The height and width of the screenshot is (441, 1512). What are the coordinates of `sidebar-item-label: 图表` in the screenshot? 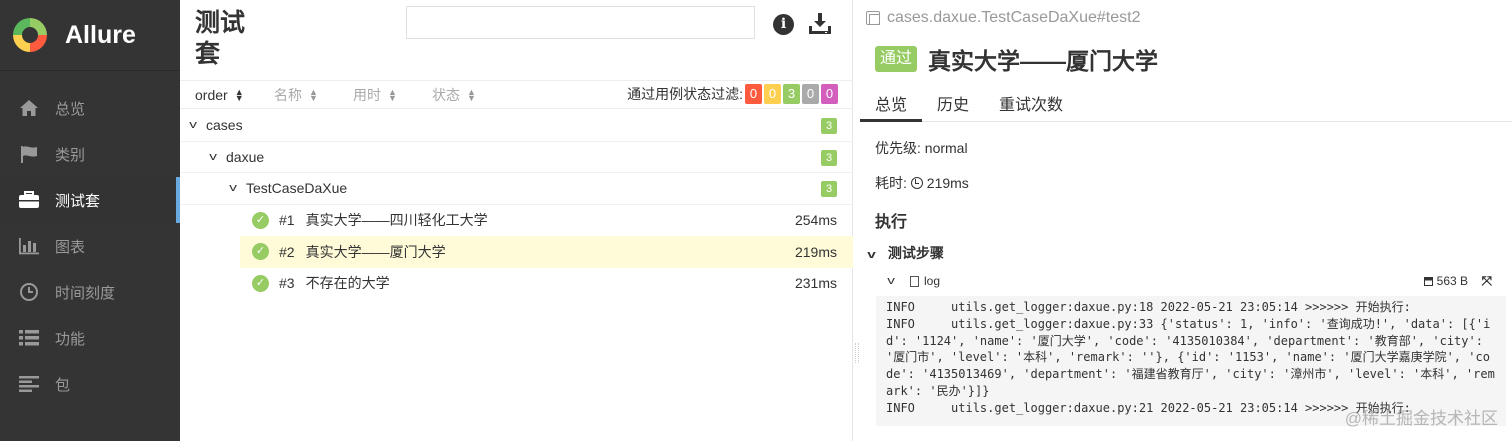 It's located at (70, 247).